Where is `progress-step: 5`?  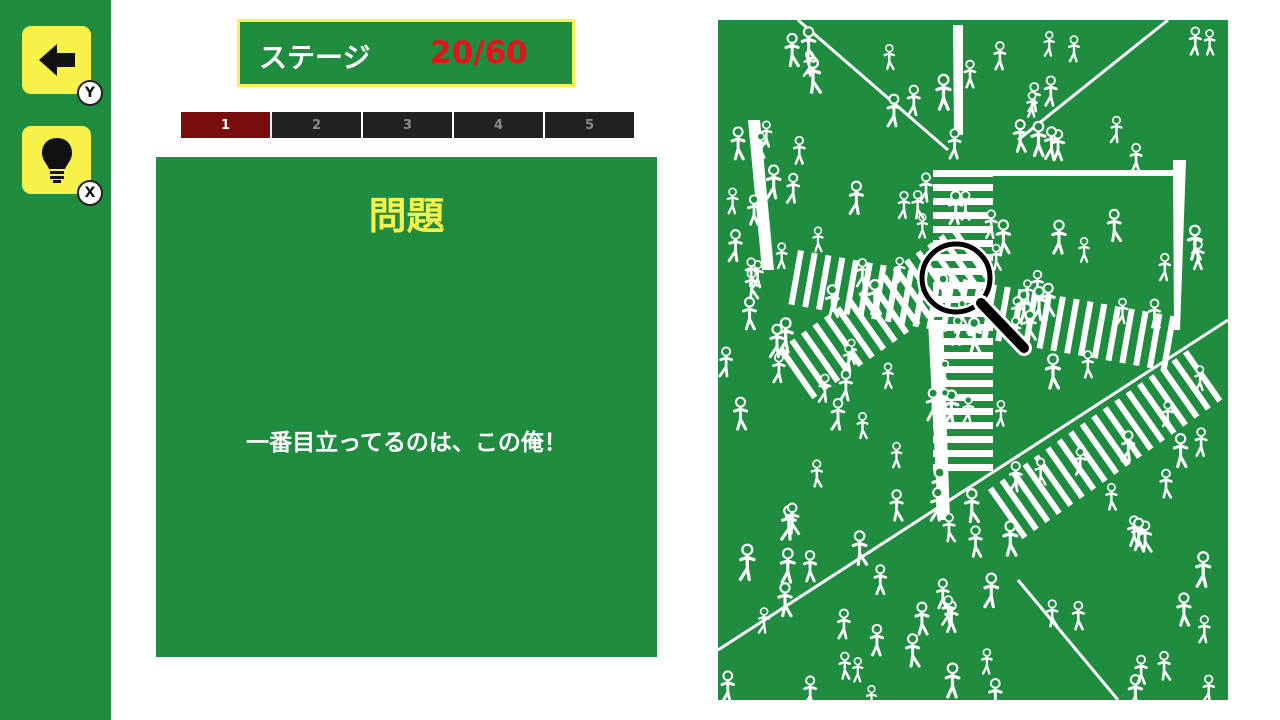
progress-step: 5 is located at coordinates (589, 125).